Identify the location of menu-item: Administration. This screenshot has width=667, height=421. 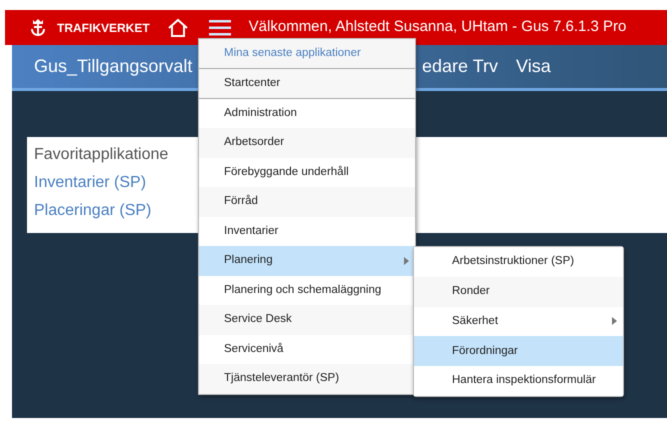
(307, 113).